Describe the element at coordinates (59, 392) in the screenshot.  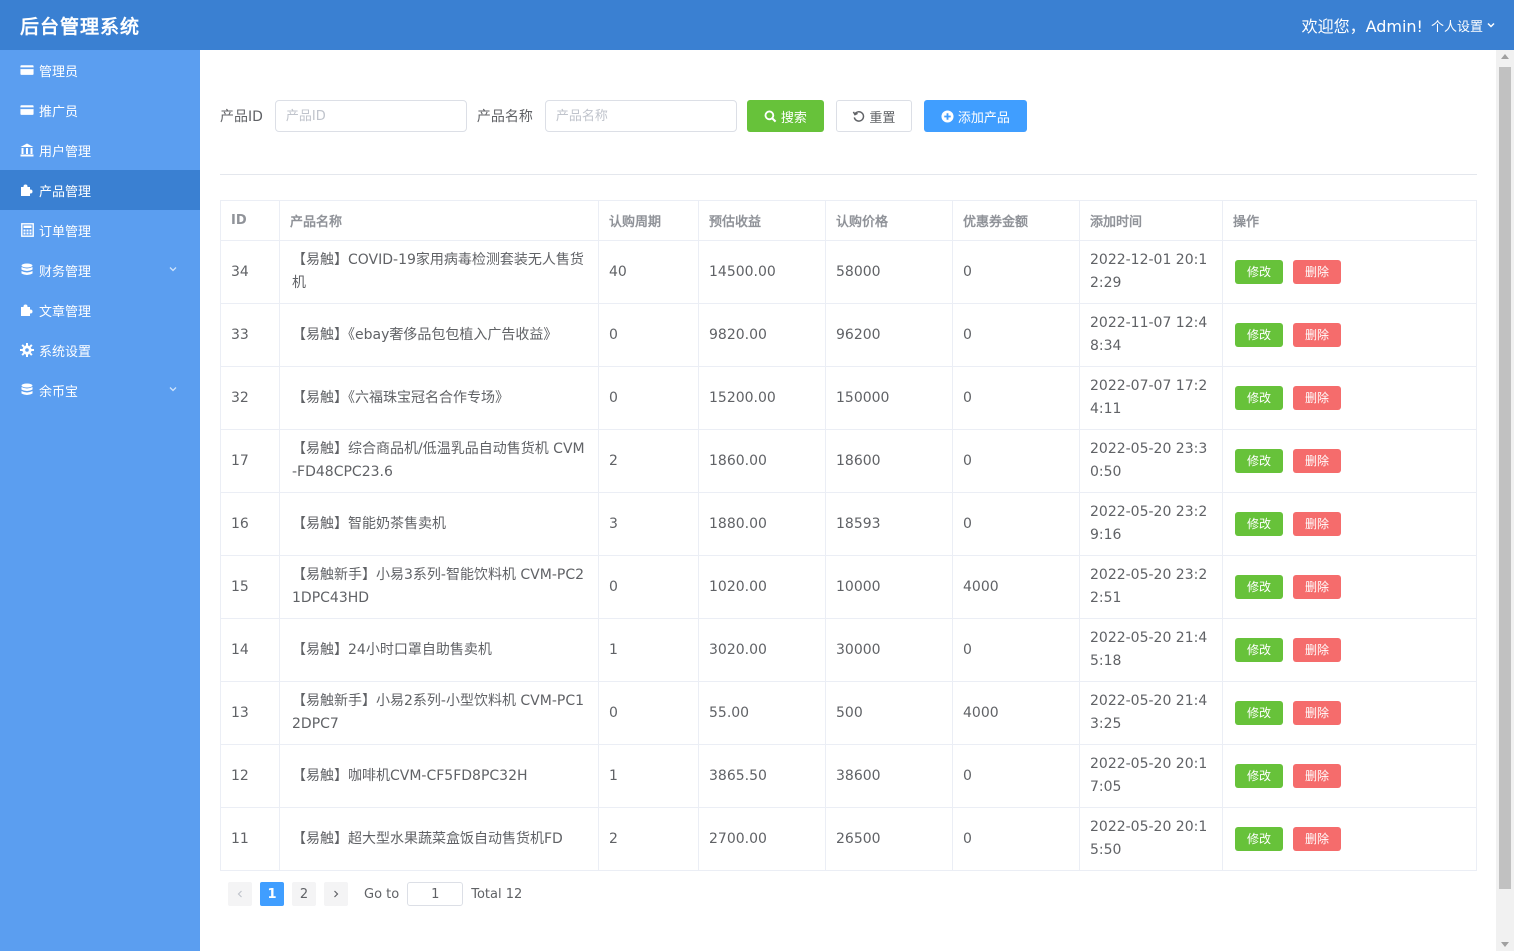
I see `sidebar-item-label: 余币宝` at that location.